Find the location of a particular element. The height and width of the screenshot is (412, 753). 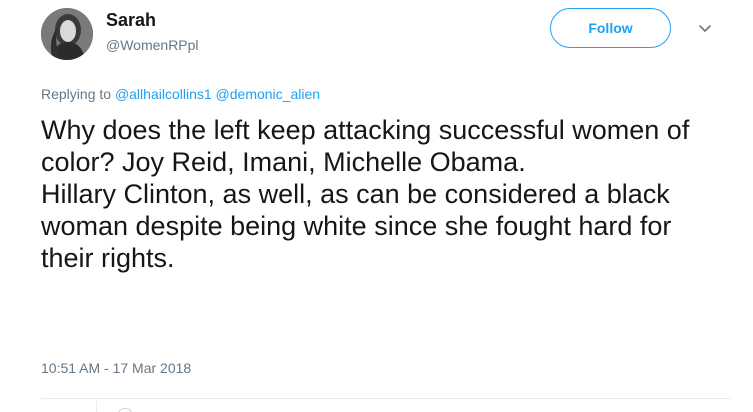

divider is located at coordinates (386, 398).